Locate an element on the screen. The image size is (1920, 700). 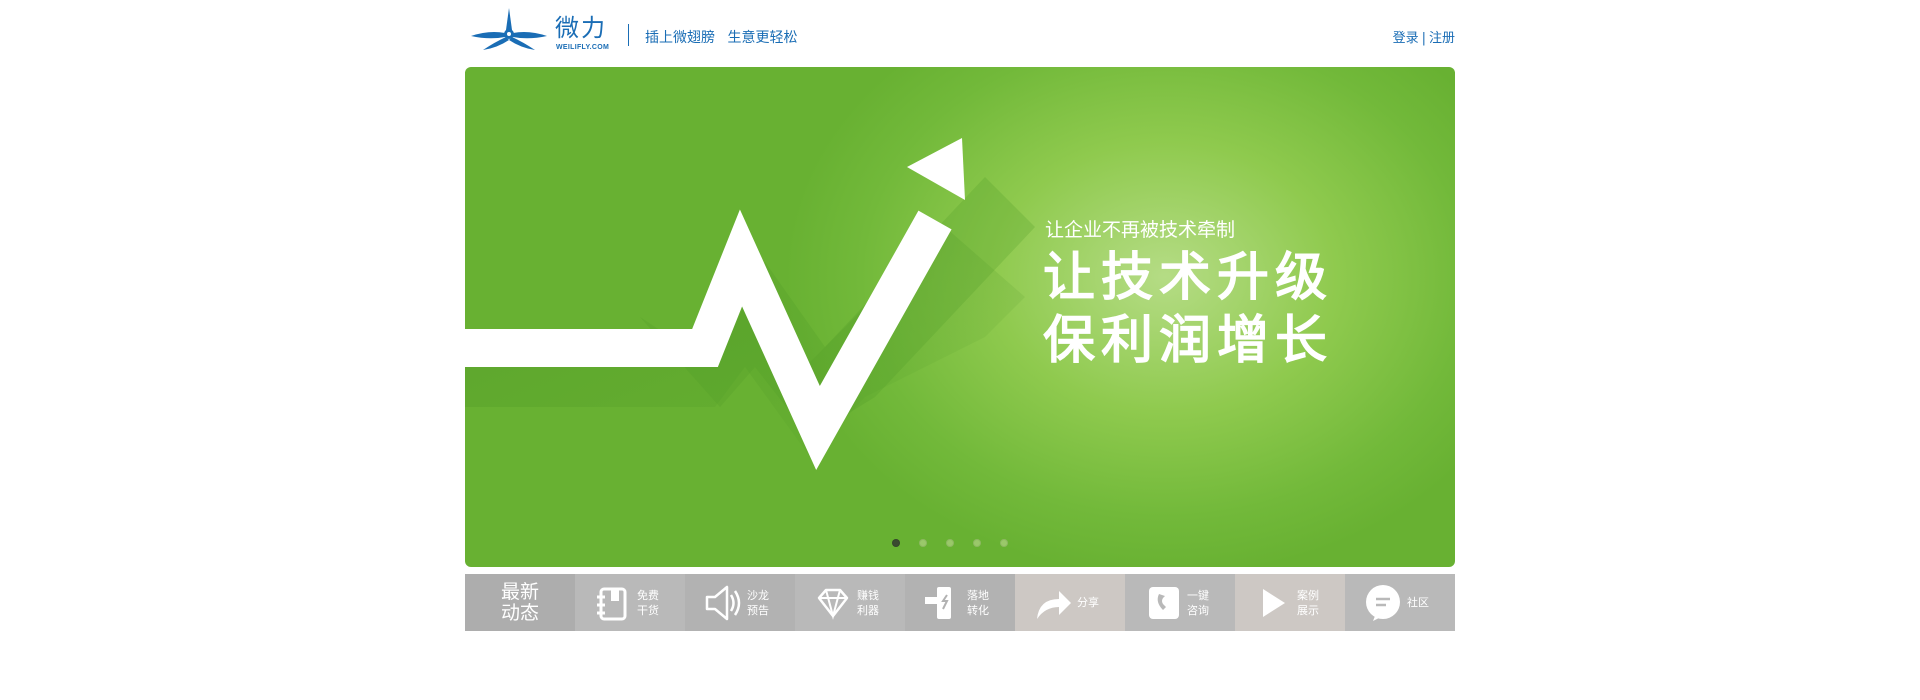
auth-links: 登录 | 注册 is located at coordinates (1424, 36).